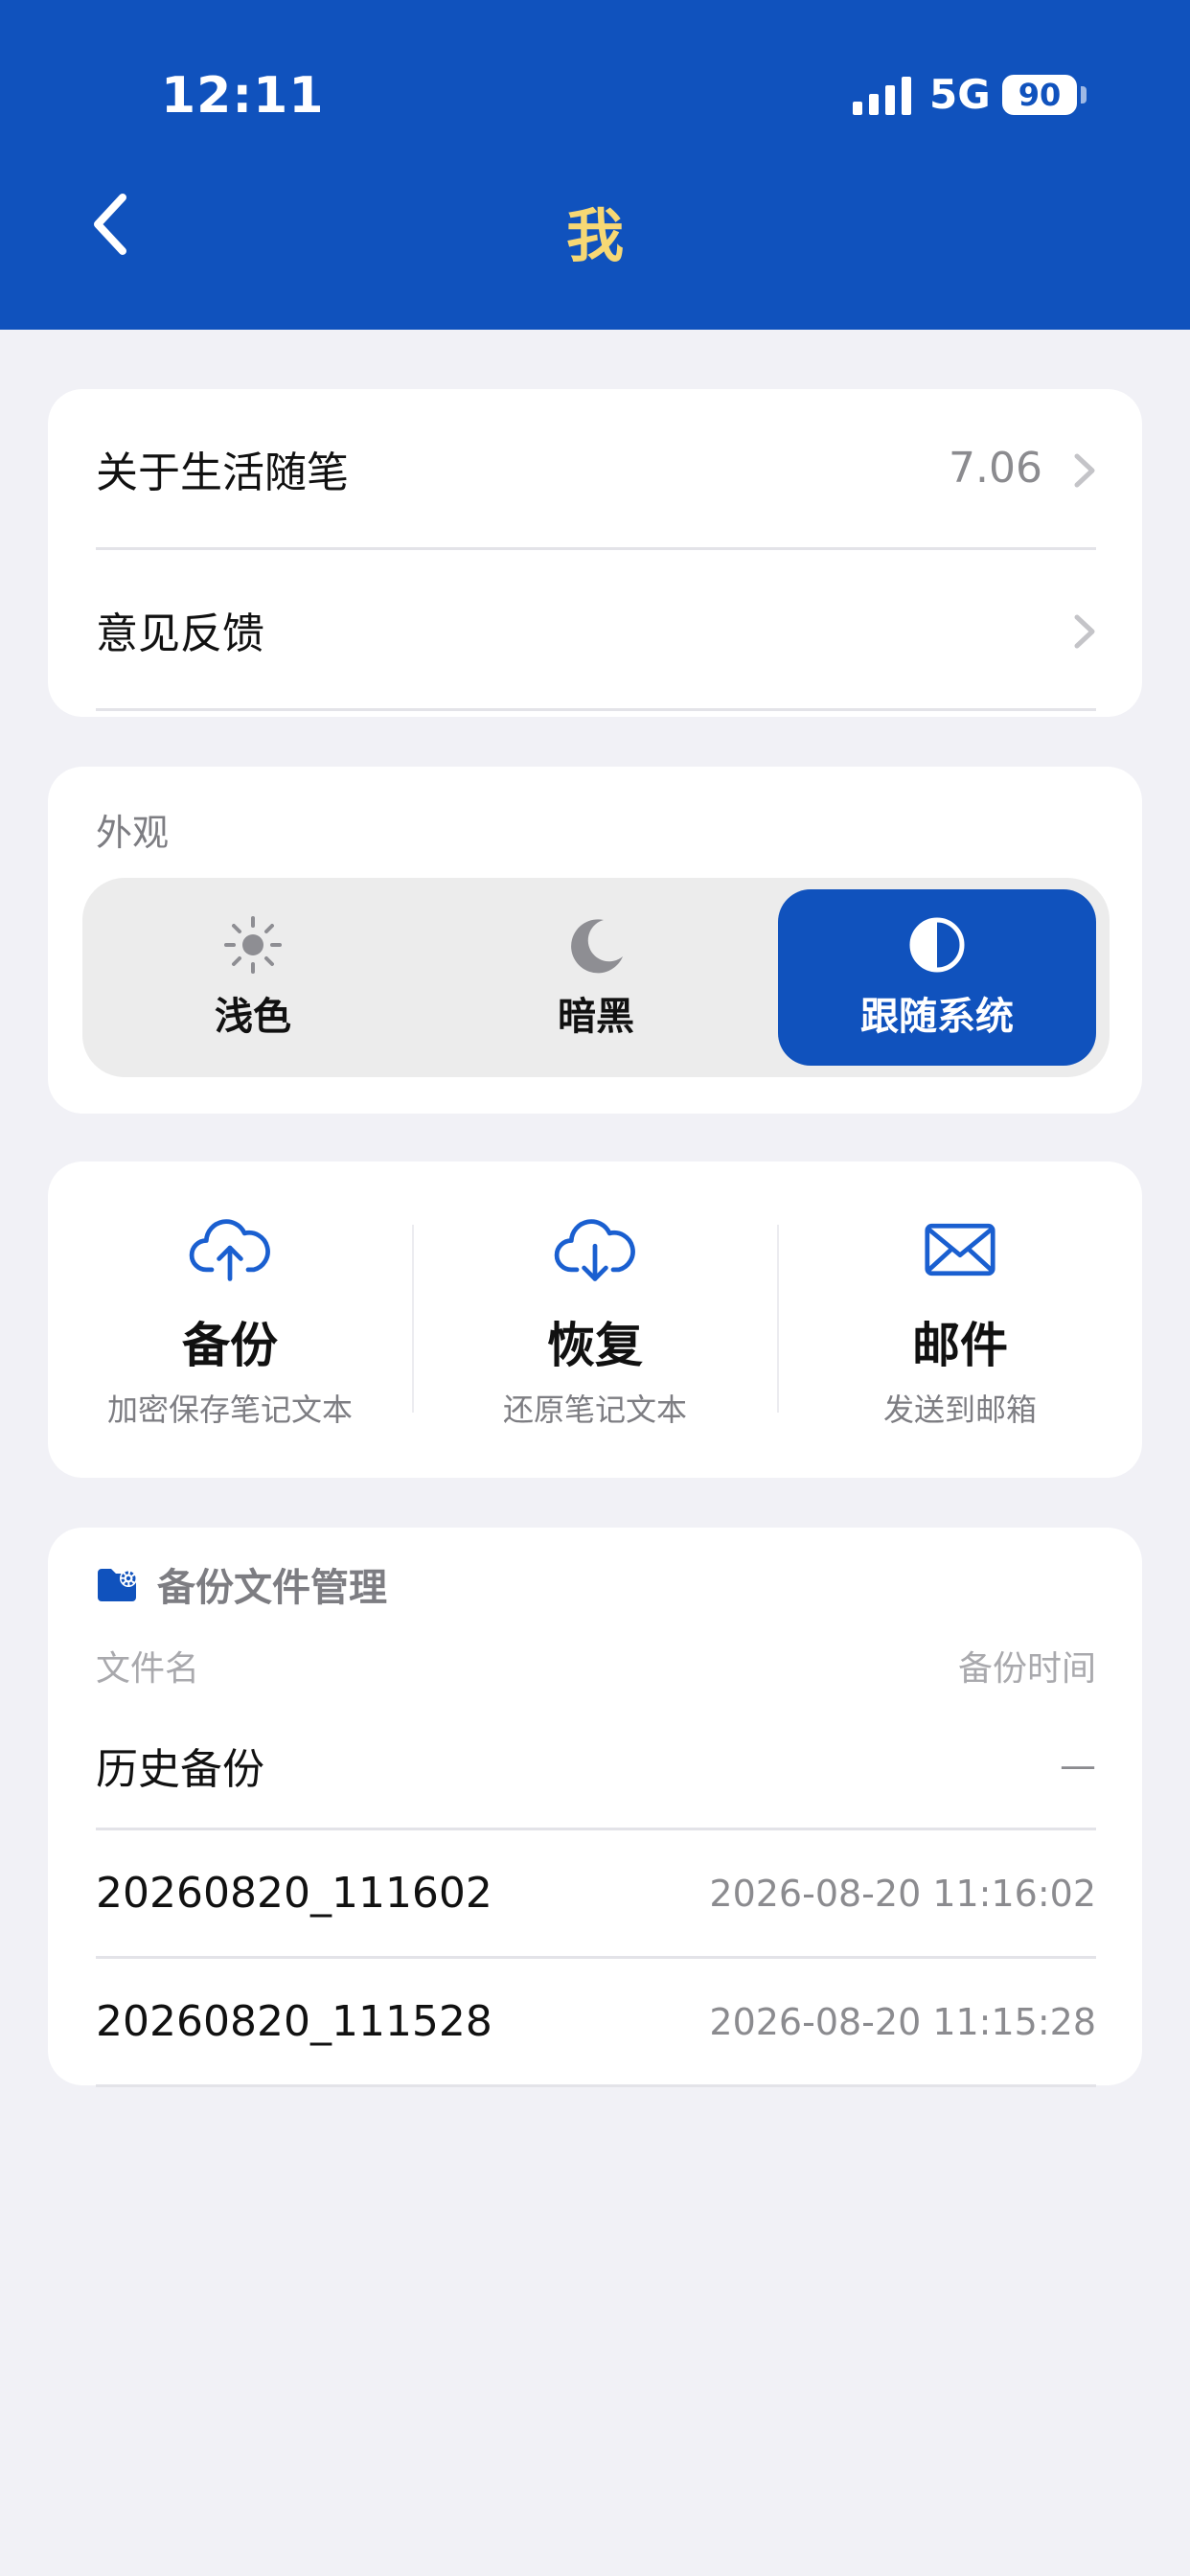  Describe the element at coordinates (903, 2021) in the screenshot. I see `file-time: 2026-08-20 11:15:28` at that location.